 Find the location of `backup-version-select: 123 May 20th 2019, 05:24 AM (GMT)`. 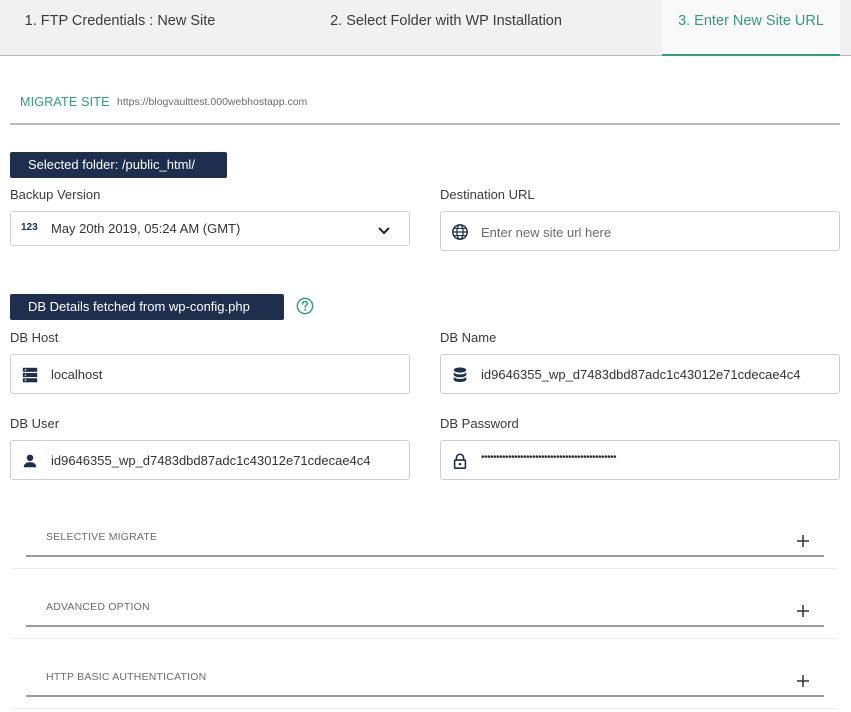

backup-version-select: 123 May 20th 2019, 05:24 AM (GMT) is located at coordinates (210, 228).